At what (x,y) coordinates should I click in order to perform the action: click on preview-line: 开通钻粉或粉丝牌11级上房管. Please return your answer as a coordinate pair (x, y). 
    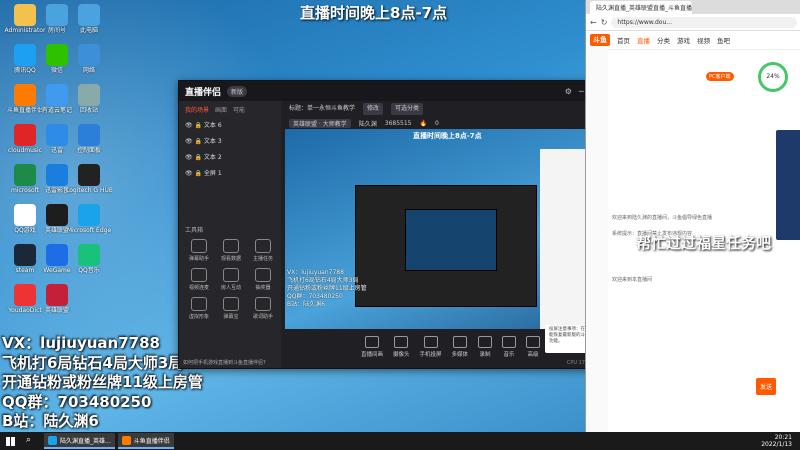
    Looking at the image, I should click on (327, 288).